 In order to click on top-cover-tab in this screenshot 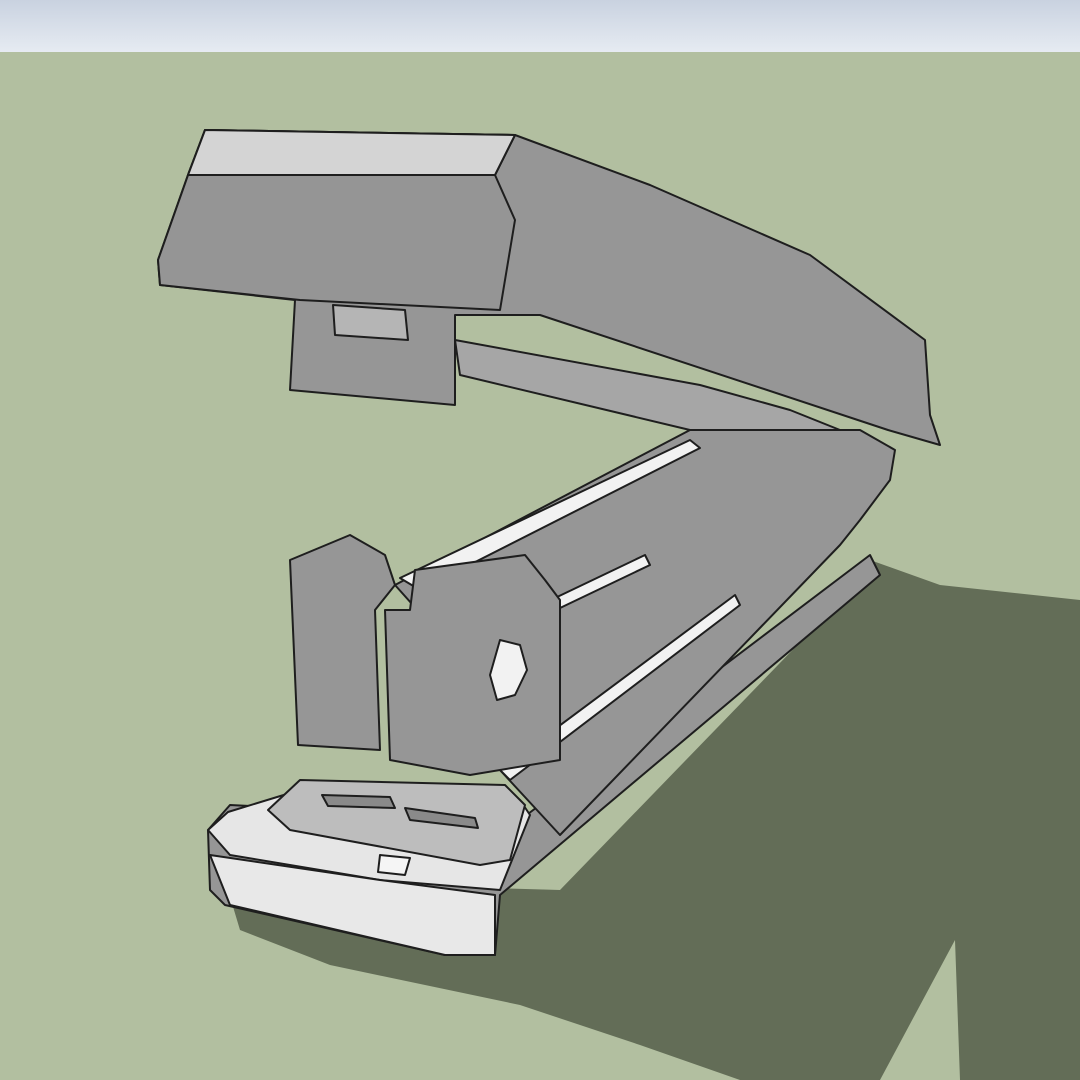, I will do `click(370, 322)`.